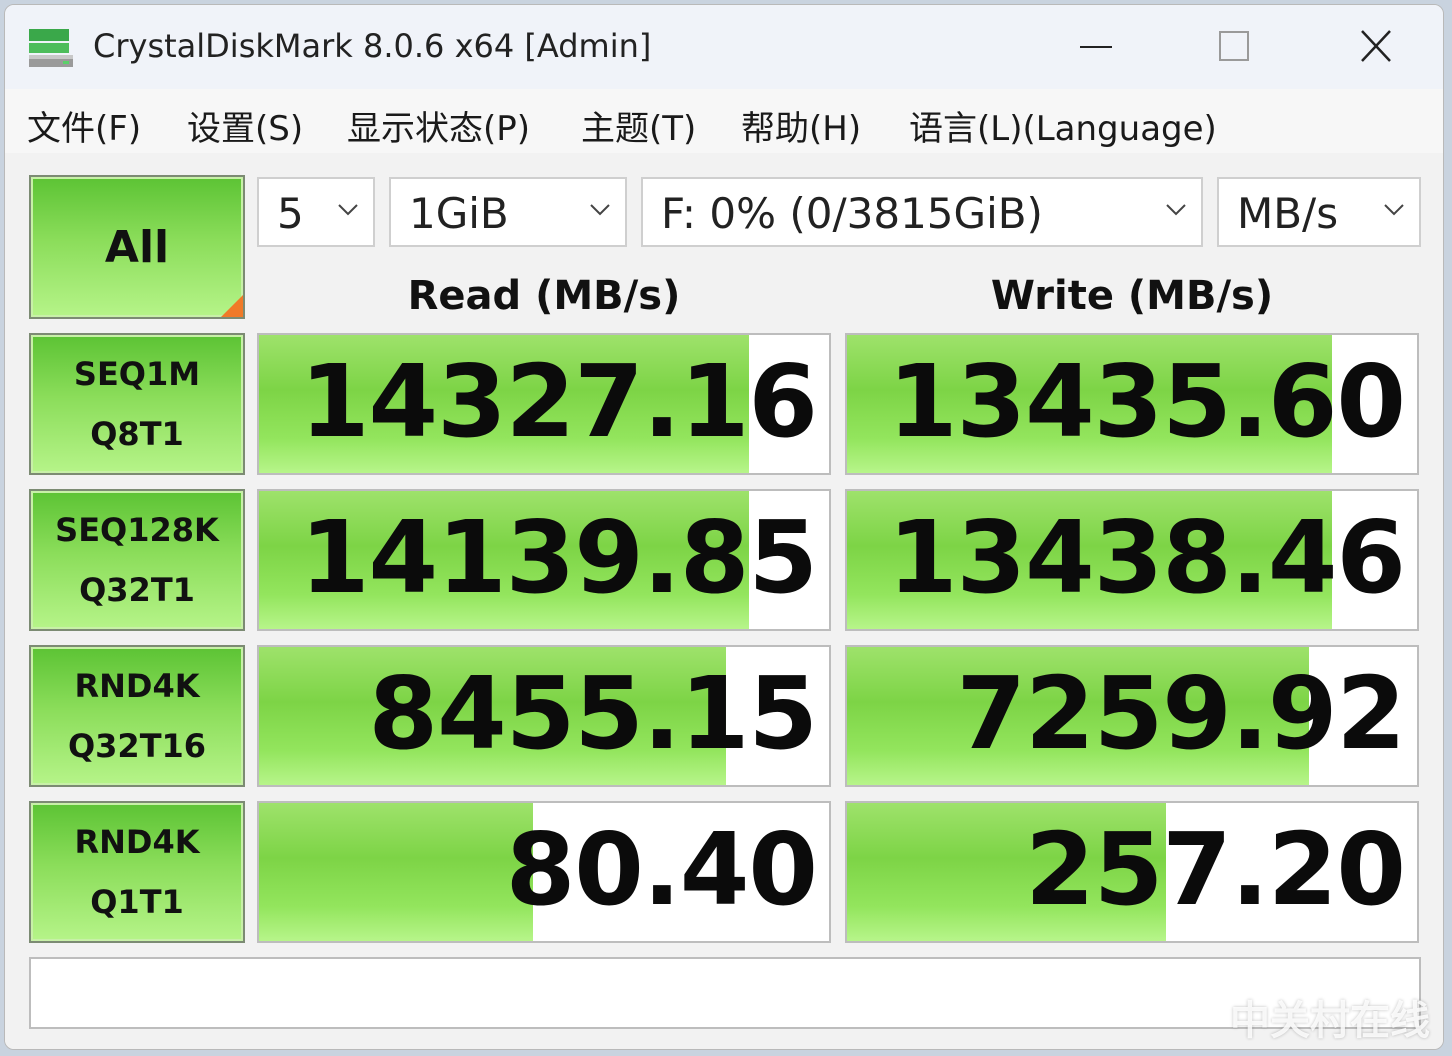  Describe the element at coordinates (724, 47) in the screenshot. I see `title-bar: CrystalDiskMark 8.0.6 x64 [Admin]` at that location.